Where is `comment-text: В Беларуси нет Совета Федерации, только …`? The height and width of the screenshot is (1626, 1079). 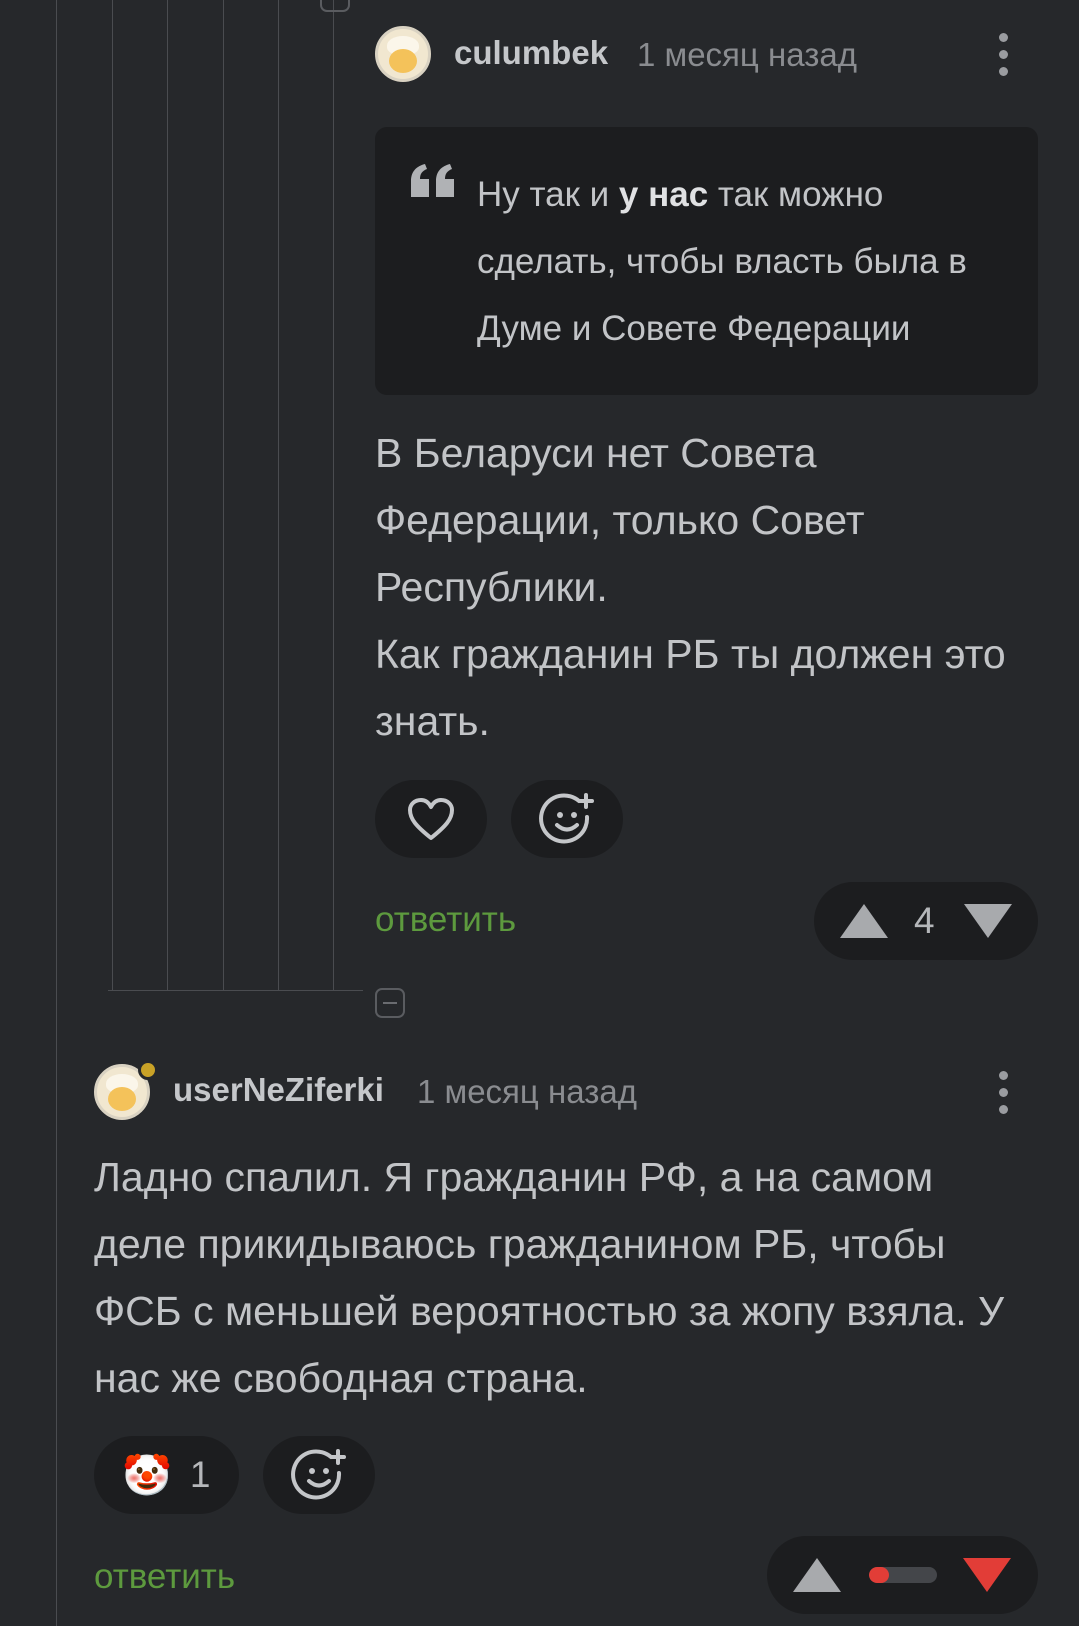 comment-text: В Беларуси нет Совета Федерации, только … is located at coordinates (690, 587).